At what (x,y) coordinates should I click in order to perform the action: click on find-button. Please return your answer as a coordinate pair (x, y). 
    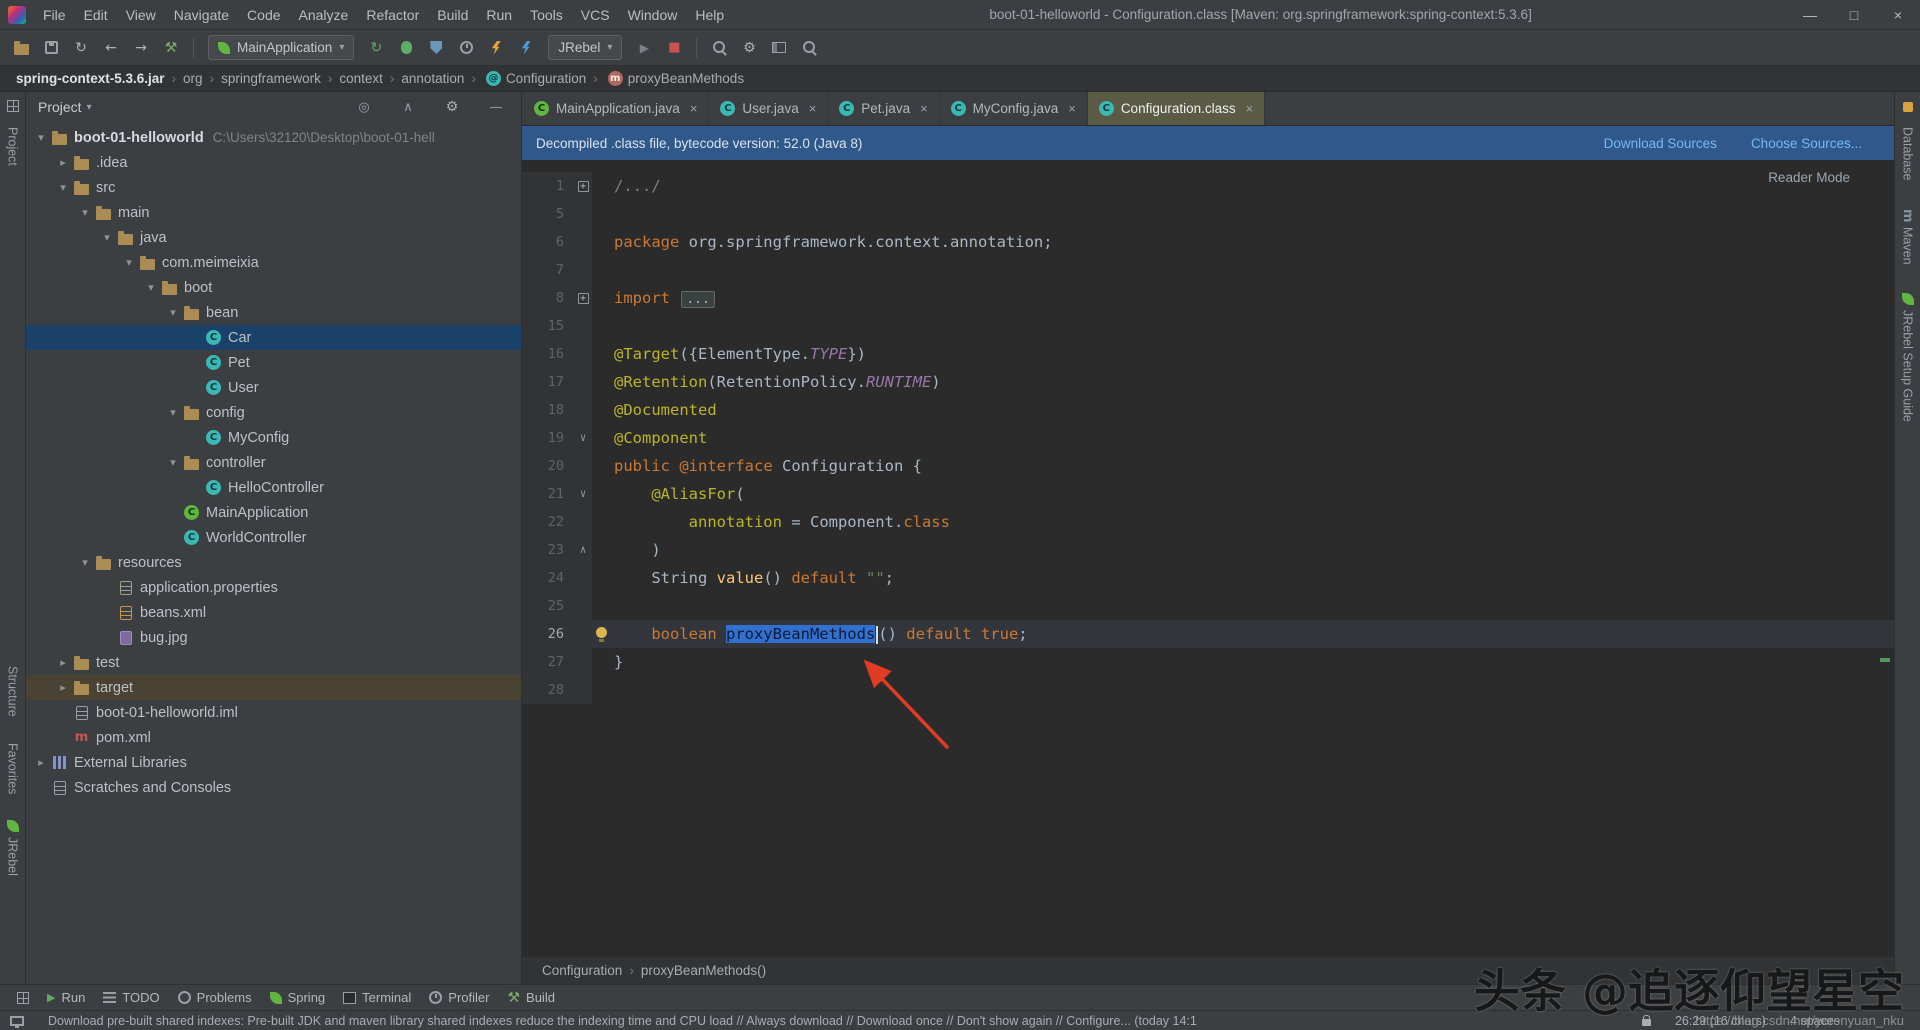
    Looking at the image, I should click on (719, 48).